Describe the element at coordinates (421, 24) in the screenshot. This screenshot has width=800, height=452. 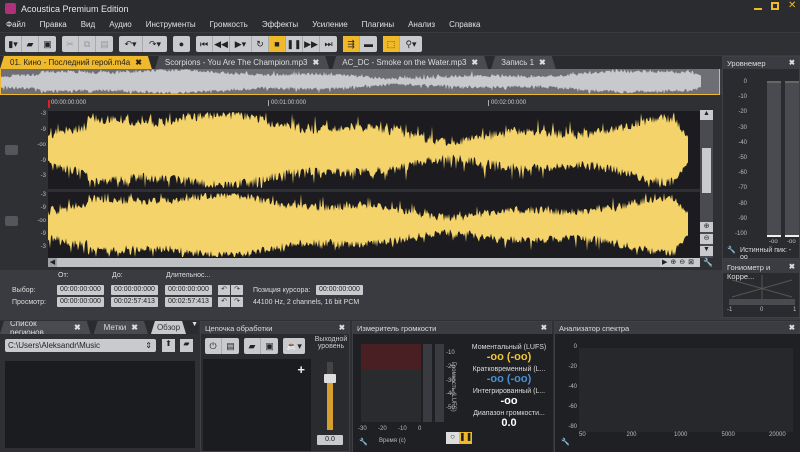
I see `menu-item: Анализ` at that location.